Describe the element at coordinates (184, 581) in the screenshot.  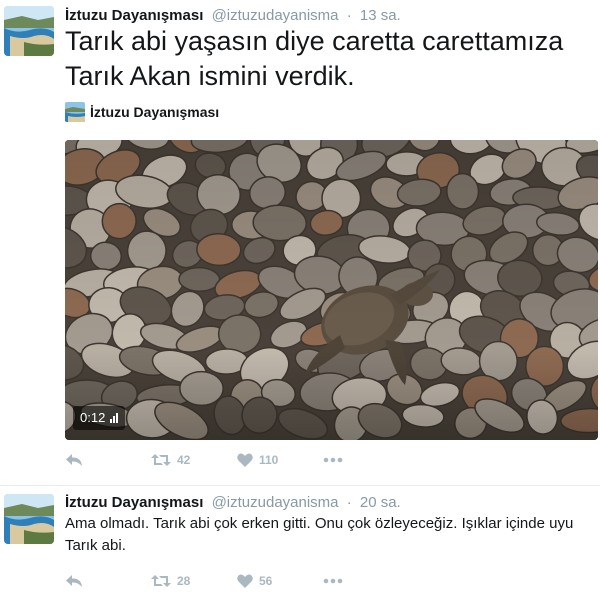
I see `retweet-count: 28` at that location.